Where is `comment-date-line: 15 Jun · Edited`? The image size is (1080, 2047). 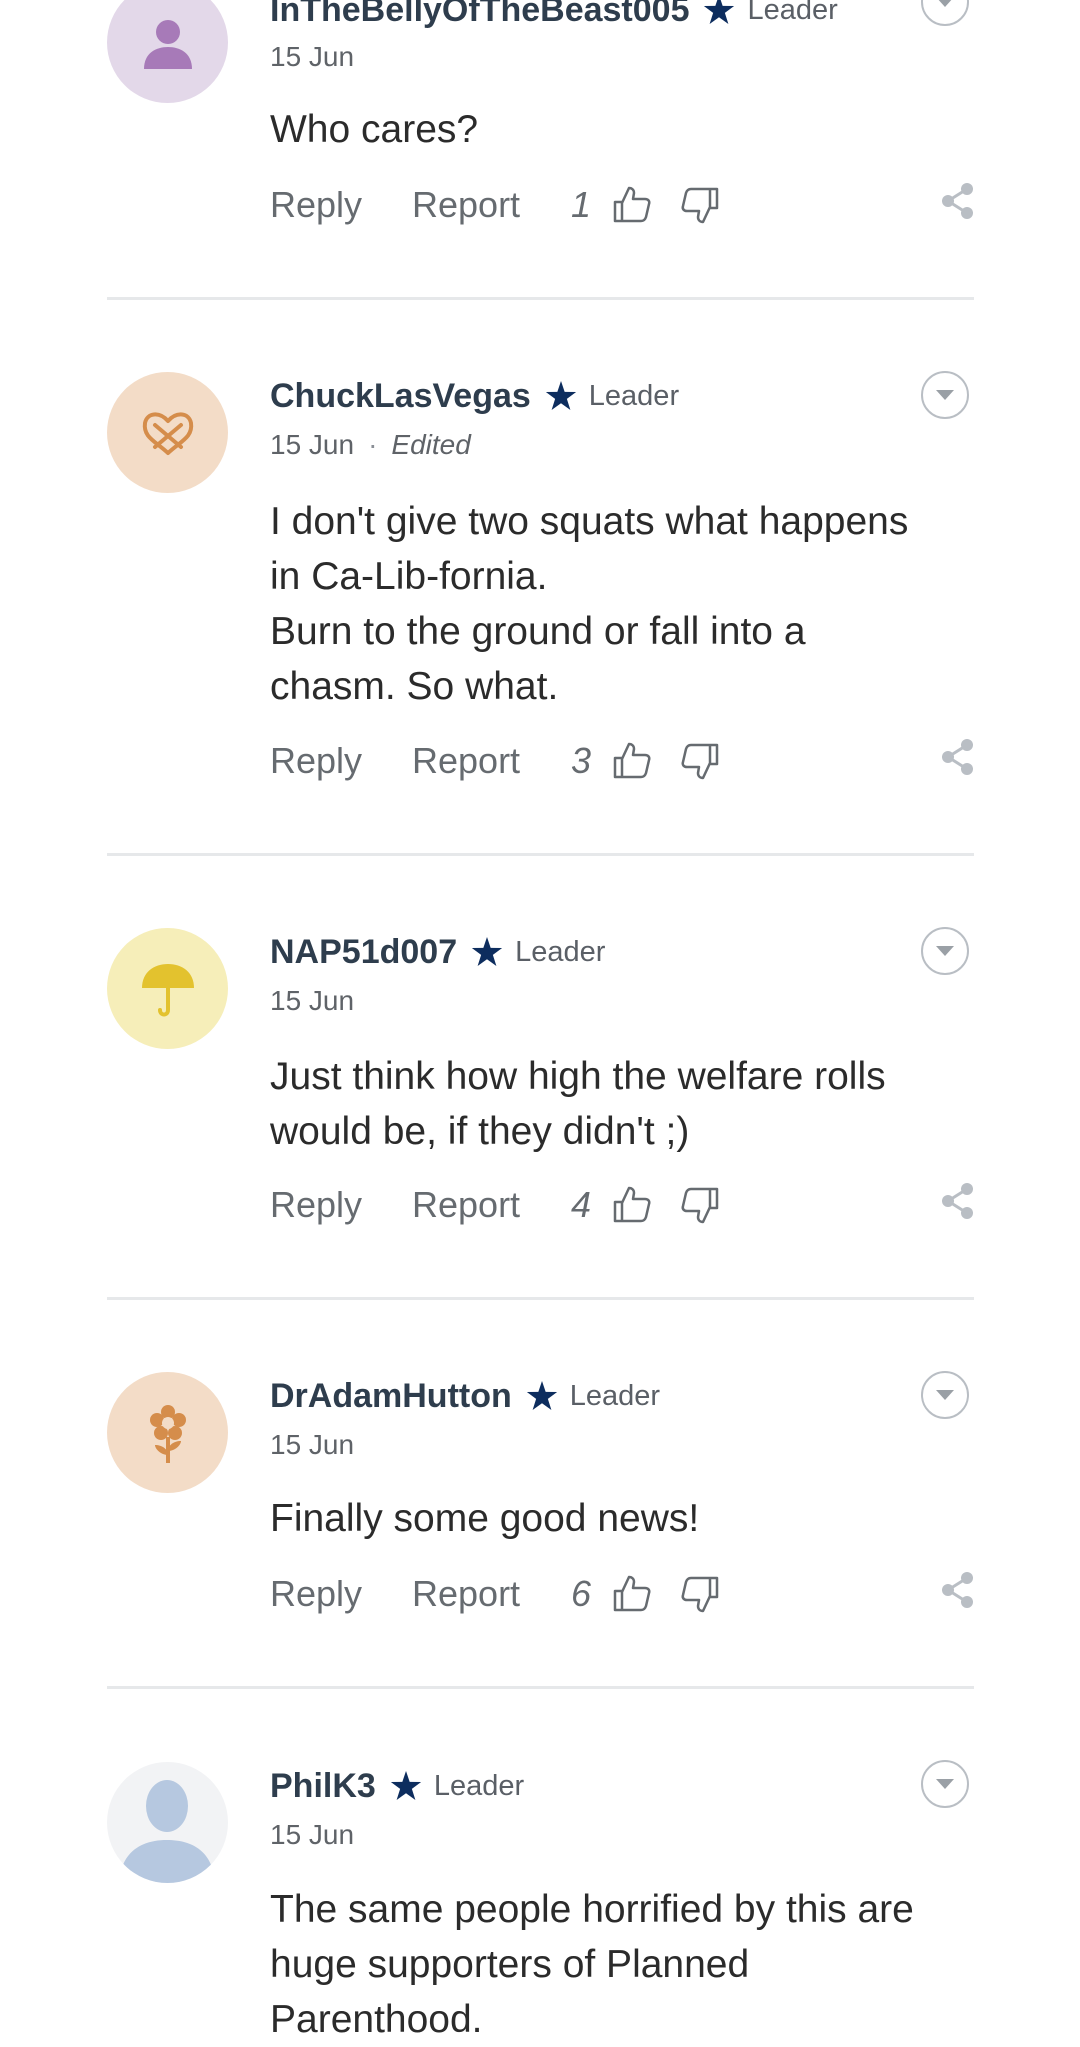
comment-date-line: 15 Jun · Edited is located at coordinates (370, 445).